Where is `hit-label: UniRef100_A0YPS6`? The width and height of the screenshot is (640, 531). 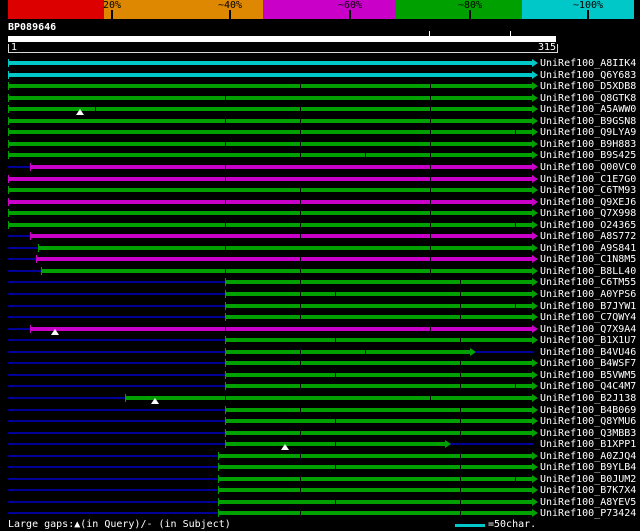 hit-label: UniRef100_A0YPS6 is located at coordinates (588, 294).